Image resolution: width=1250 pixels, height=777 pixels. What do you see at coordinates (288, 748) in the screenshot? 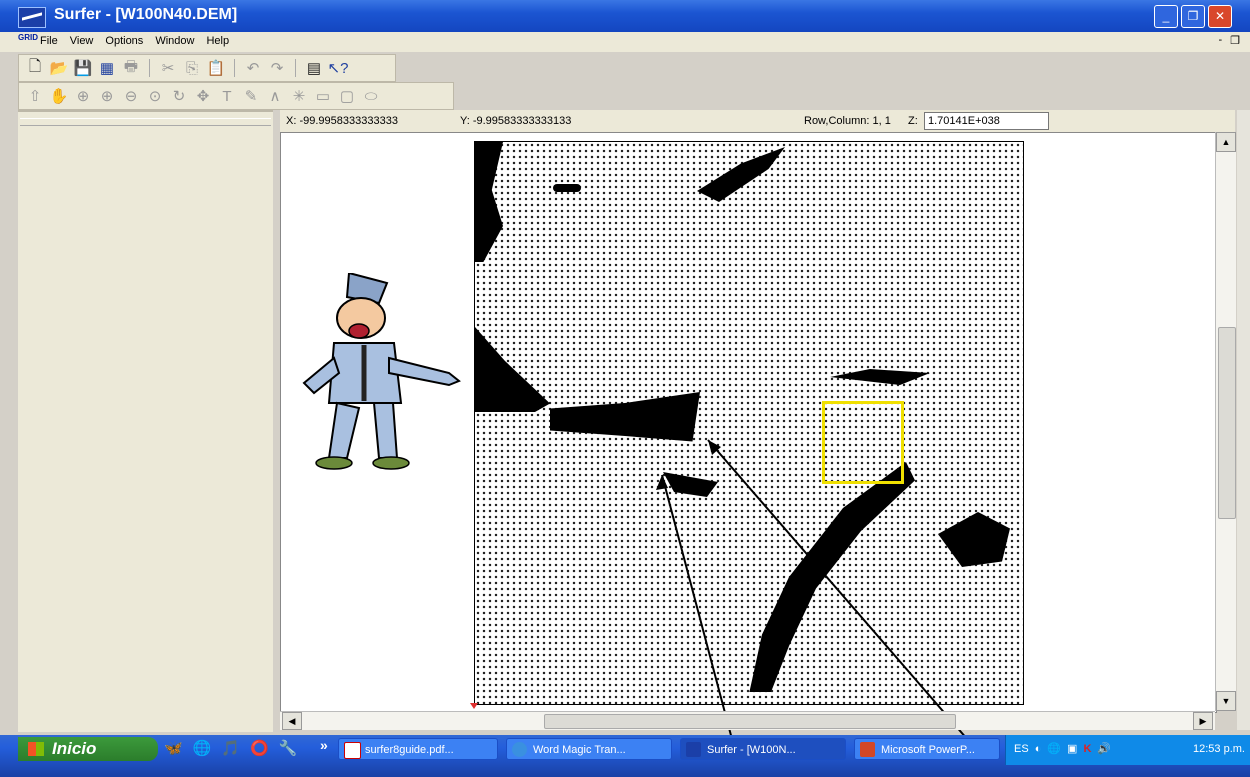
I see `app-icon: 🔧` at bounding box center [288, 748].